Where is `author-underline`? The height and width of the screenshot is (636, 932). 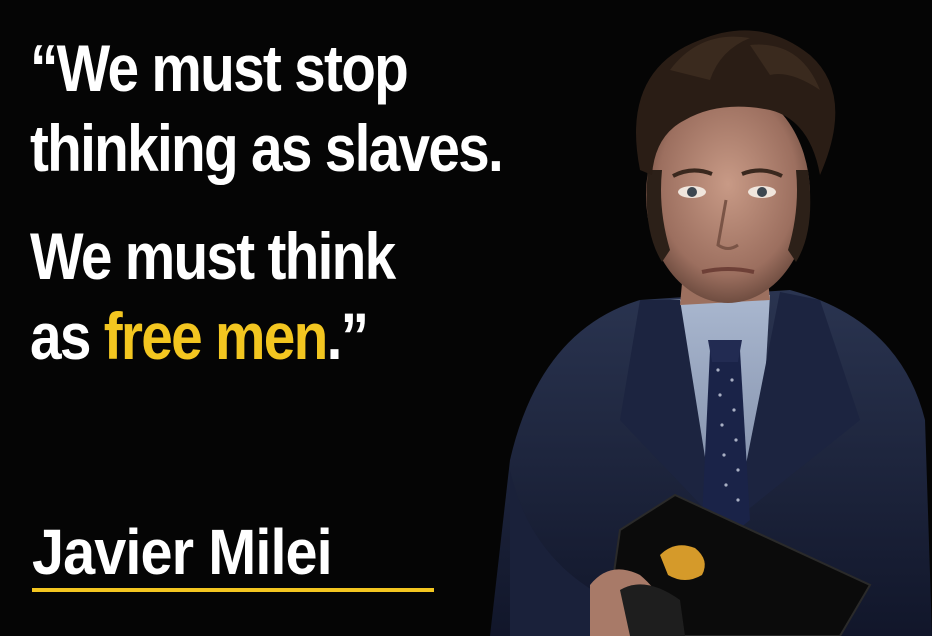
author-underline is located at coordinates (233, 590).